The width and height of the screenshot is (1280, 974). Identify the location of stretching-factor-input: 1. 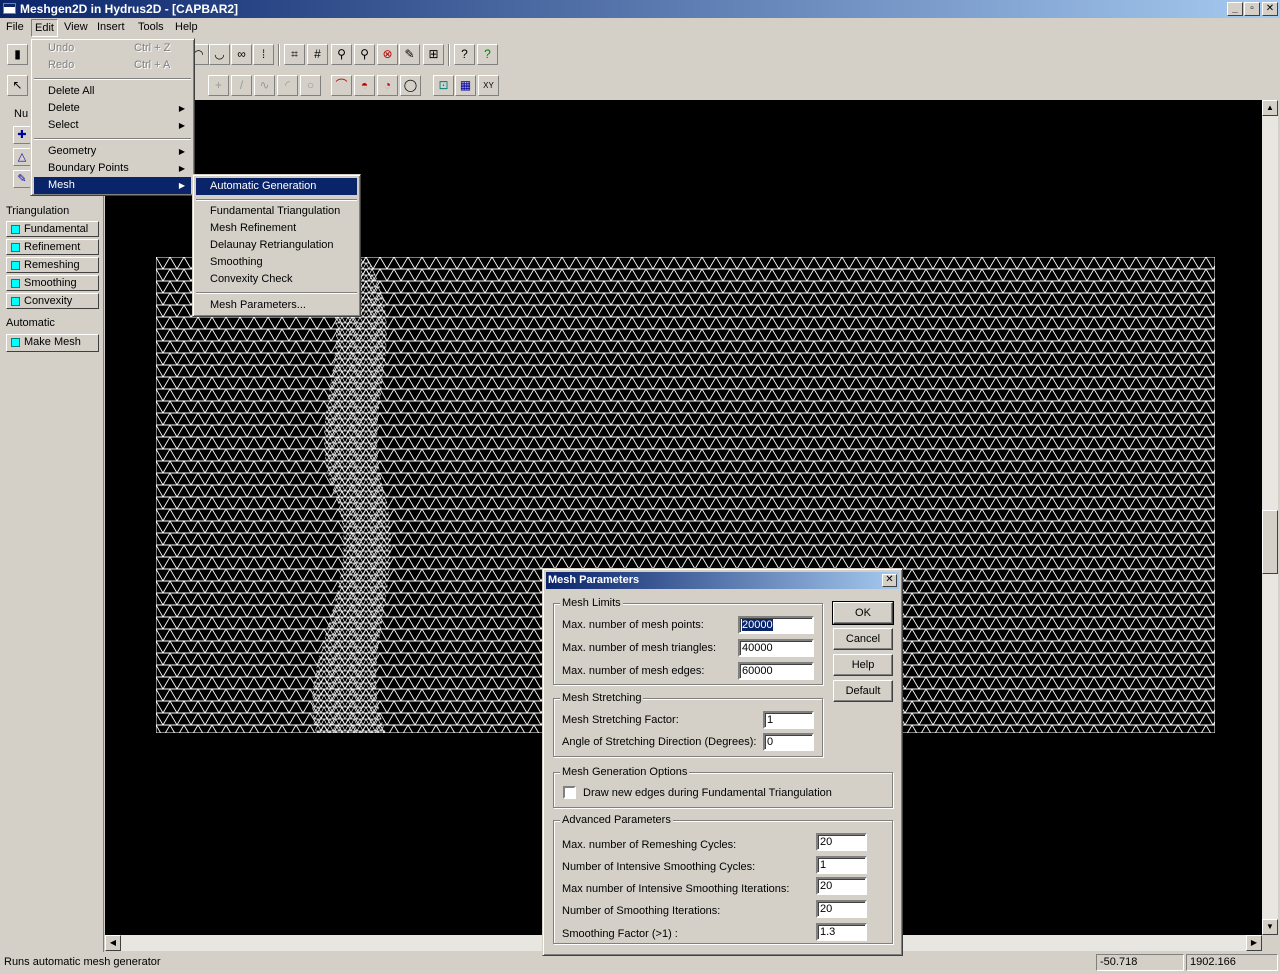
(788, 720).